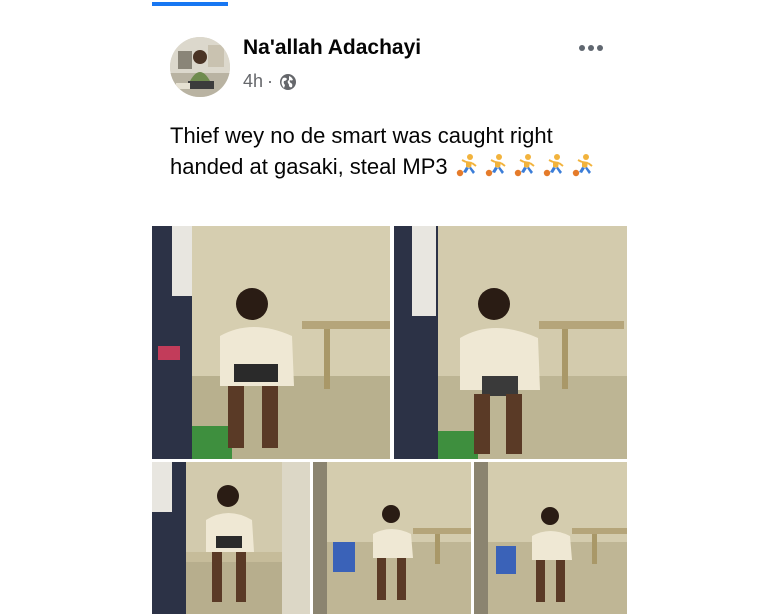  I want to click on avatar, so click(200, 67).